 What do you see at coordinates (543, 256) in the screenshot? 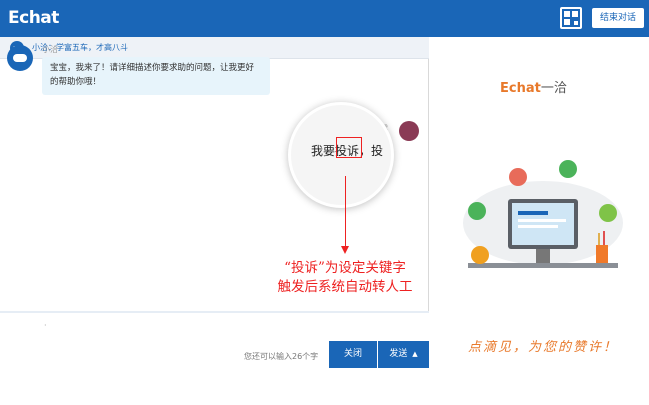
I see `monitor-stand` at bounding box center [543, 256].